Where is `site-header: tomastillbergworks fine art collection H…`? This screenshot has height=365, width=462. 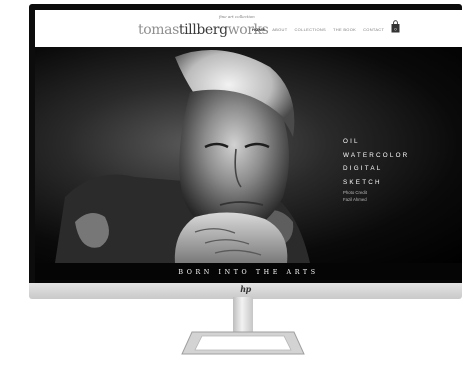 site-header: tomastillbergworks fine art collection H… is located at coordinates (248, 28).